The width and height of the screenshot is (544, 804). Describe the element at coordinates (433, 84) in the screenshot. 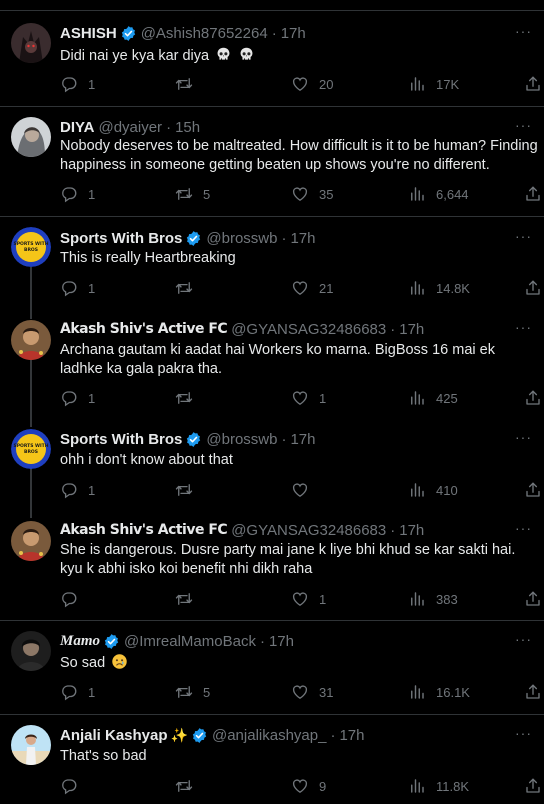

I see `views-button: 17K` at that location.